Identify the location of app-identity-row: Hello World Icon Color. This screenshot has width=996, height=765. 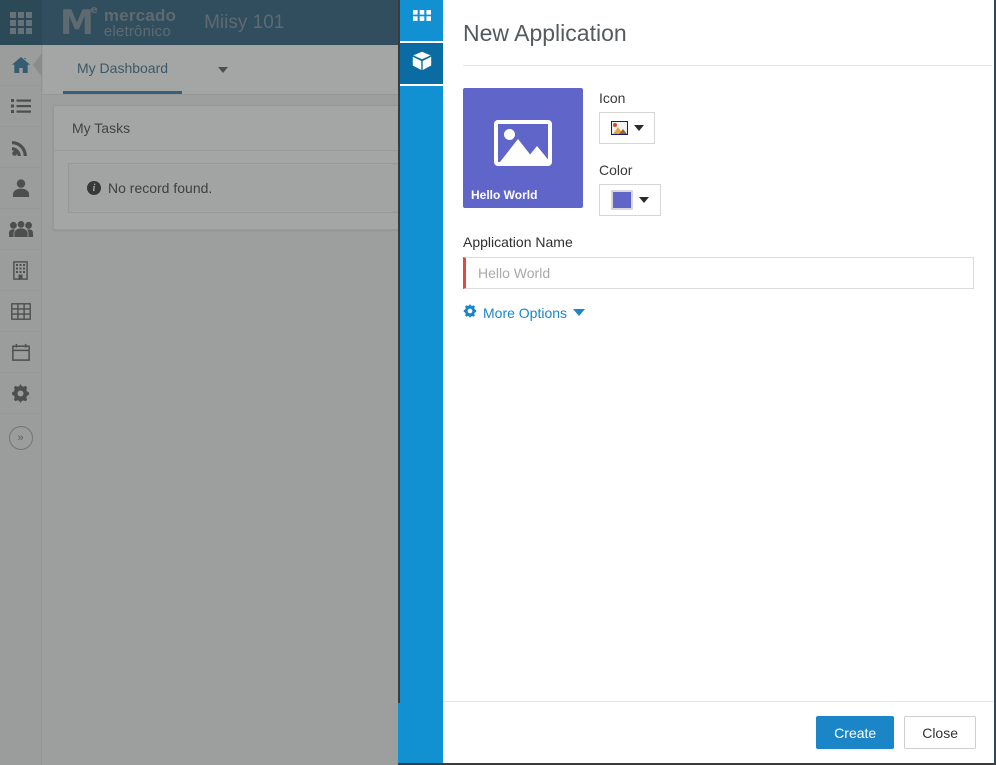
(718, 152).